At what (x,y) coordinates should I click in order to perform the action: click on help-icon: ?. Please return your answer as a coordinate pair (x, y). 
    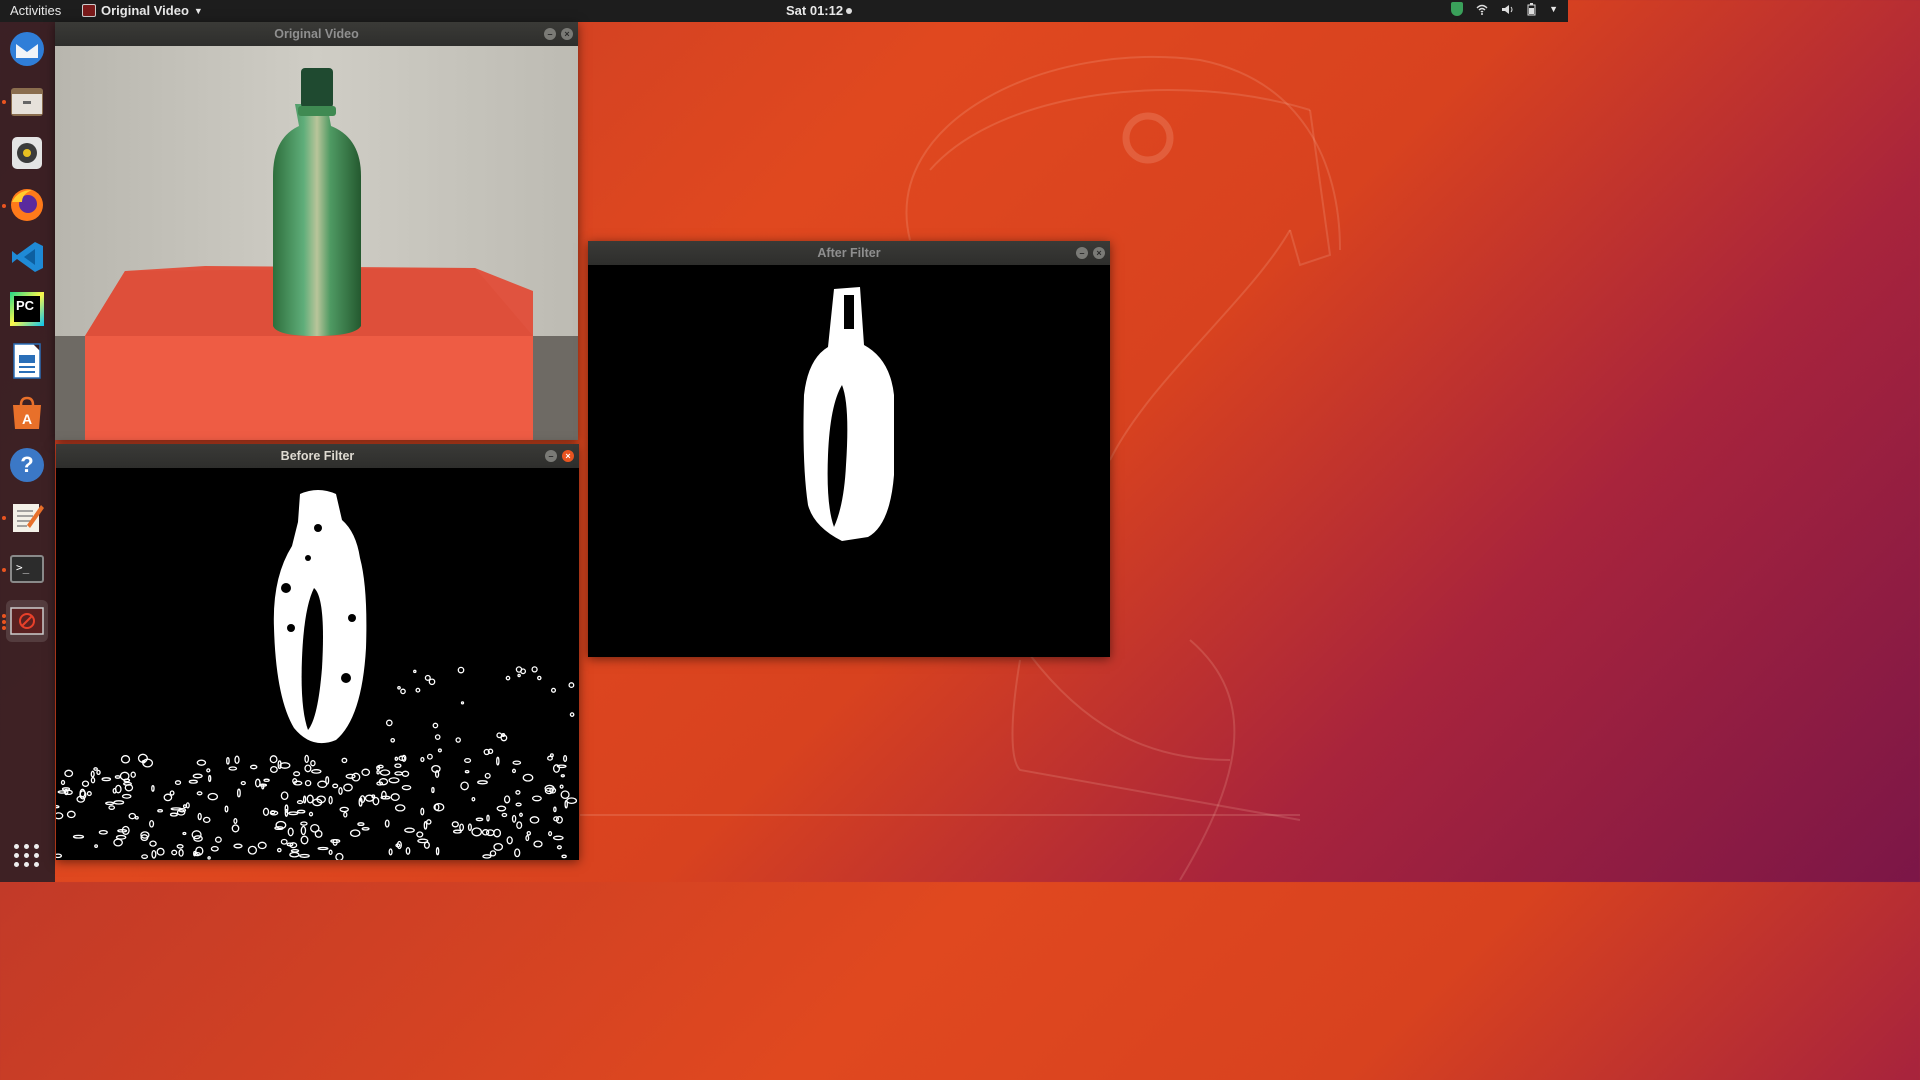
    Looking at the image, I should click on (27, 465).